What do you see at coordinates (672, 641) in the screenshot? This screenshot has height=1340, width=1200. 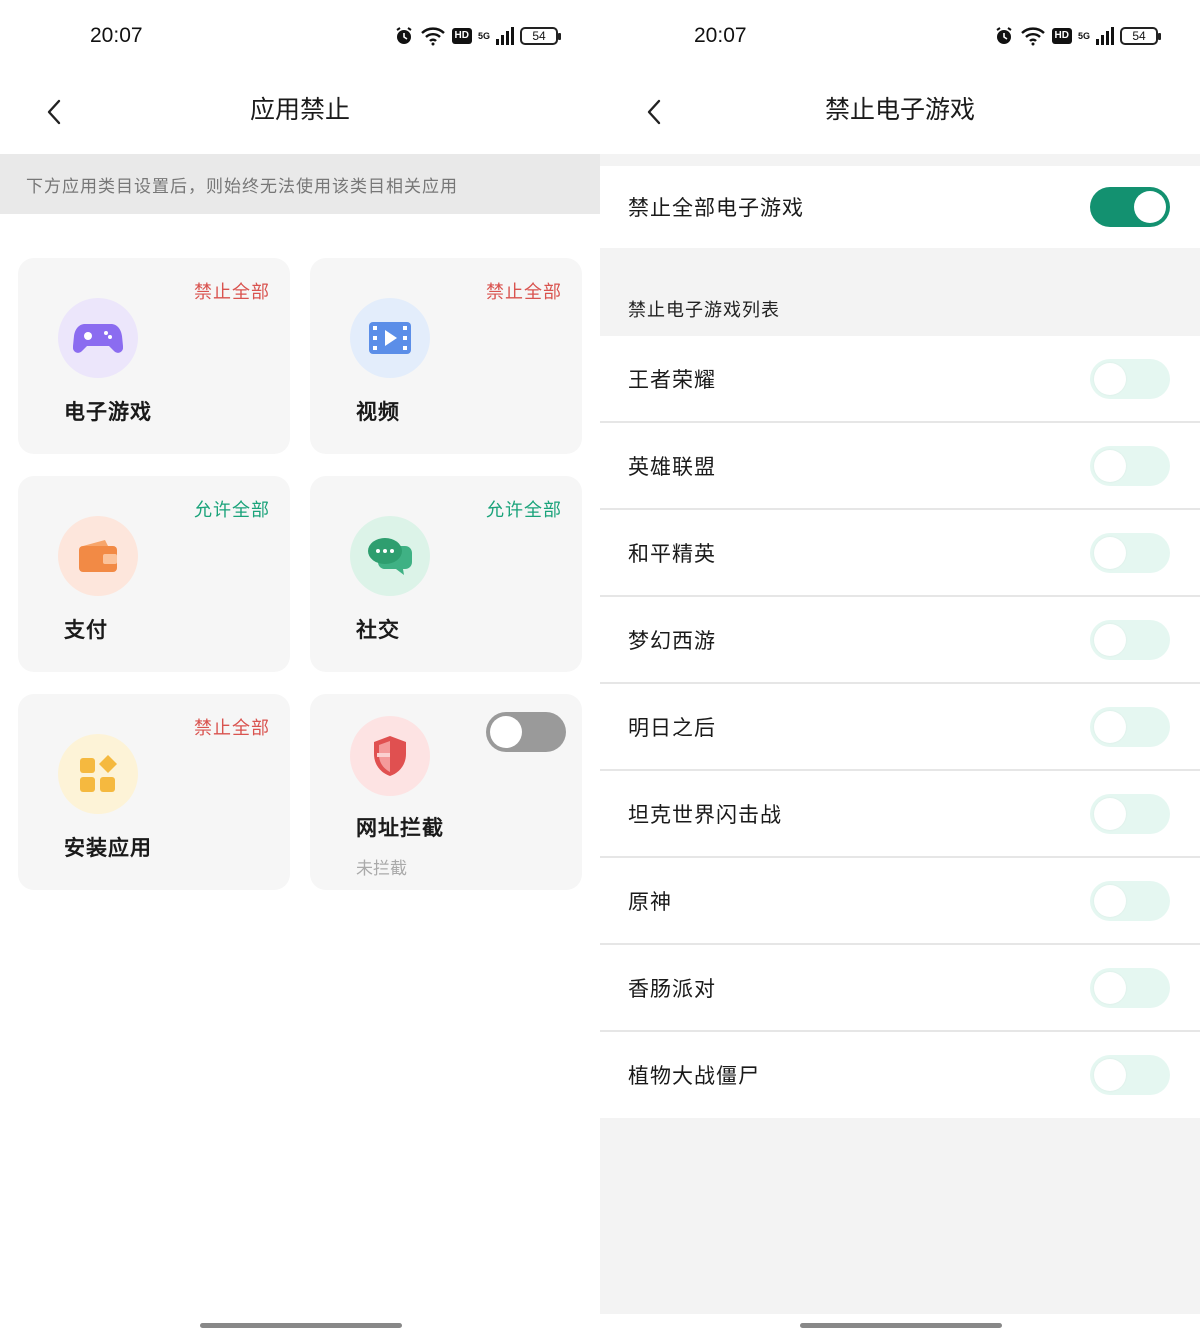 I see `game-name: 梦幻西游` at bounding box center [672, 641].